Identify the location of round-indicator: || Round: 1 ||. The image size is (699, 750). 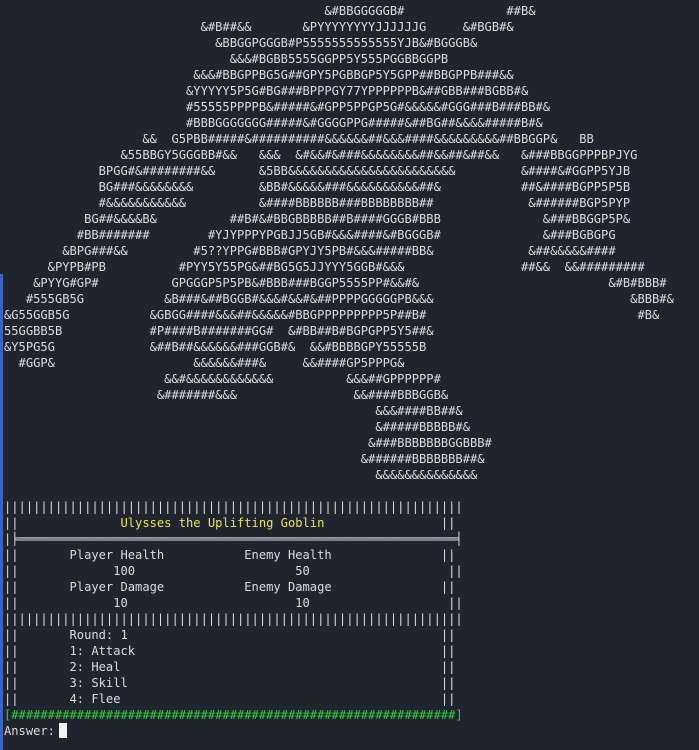
(230, 635).